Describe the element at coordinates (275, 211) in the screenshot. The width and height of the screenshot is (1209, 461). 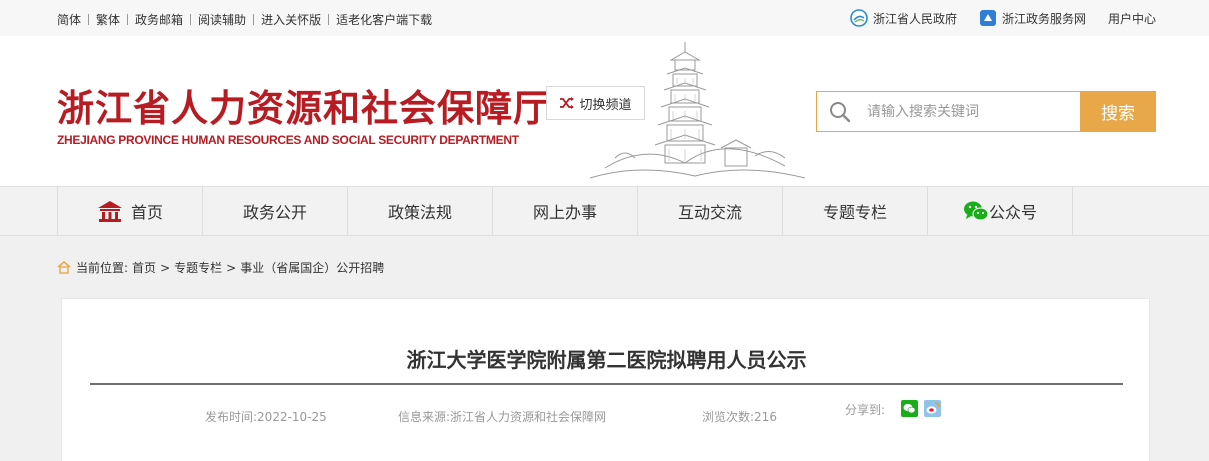
I see `nav-item-gov-affairs: 政务公开` at that location.